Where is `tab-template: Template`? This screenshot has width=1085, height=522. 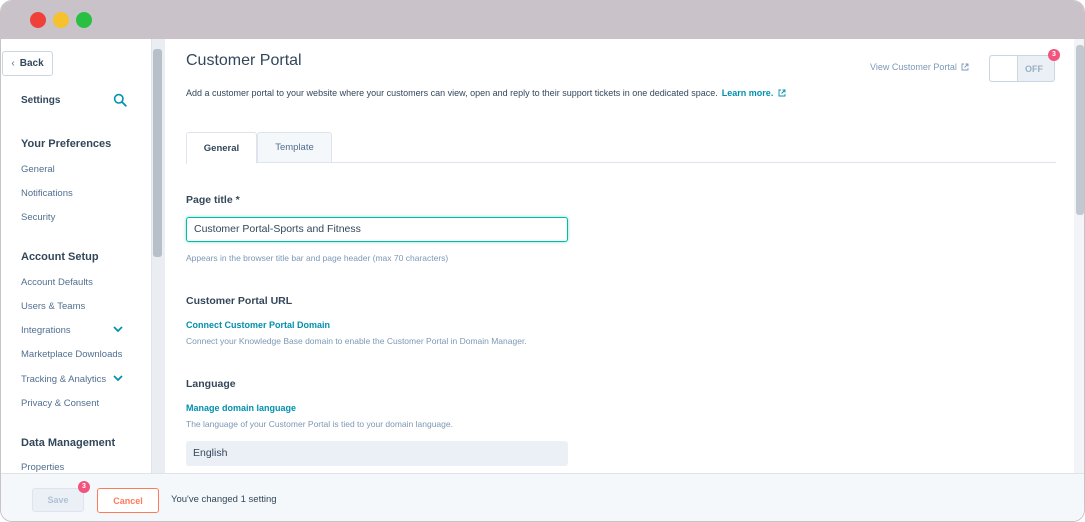 tab-template: Template is located at coordinates (294, 147).